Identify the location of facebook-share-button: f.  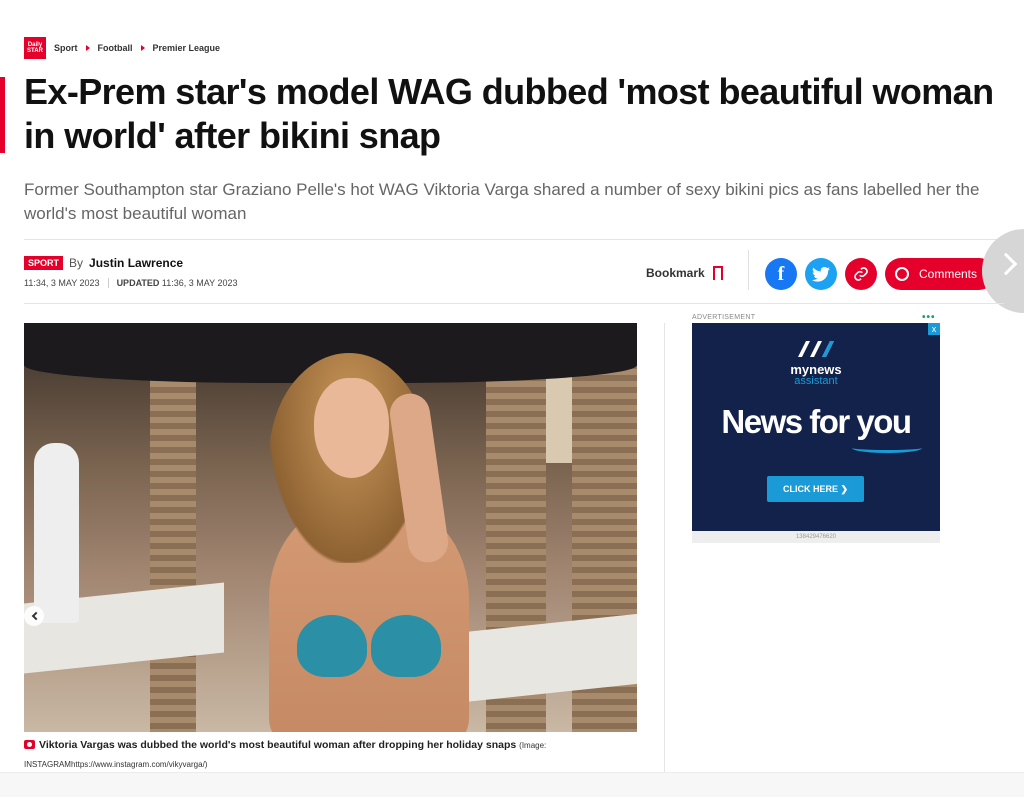
(781, 274).